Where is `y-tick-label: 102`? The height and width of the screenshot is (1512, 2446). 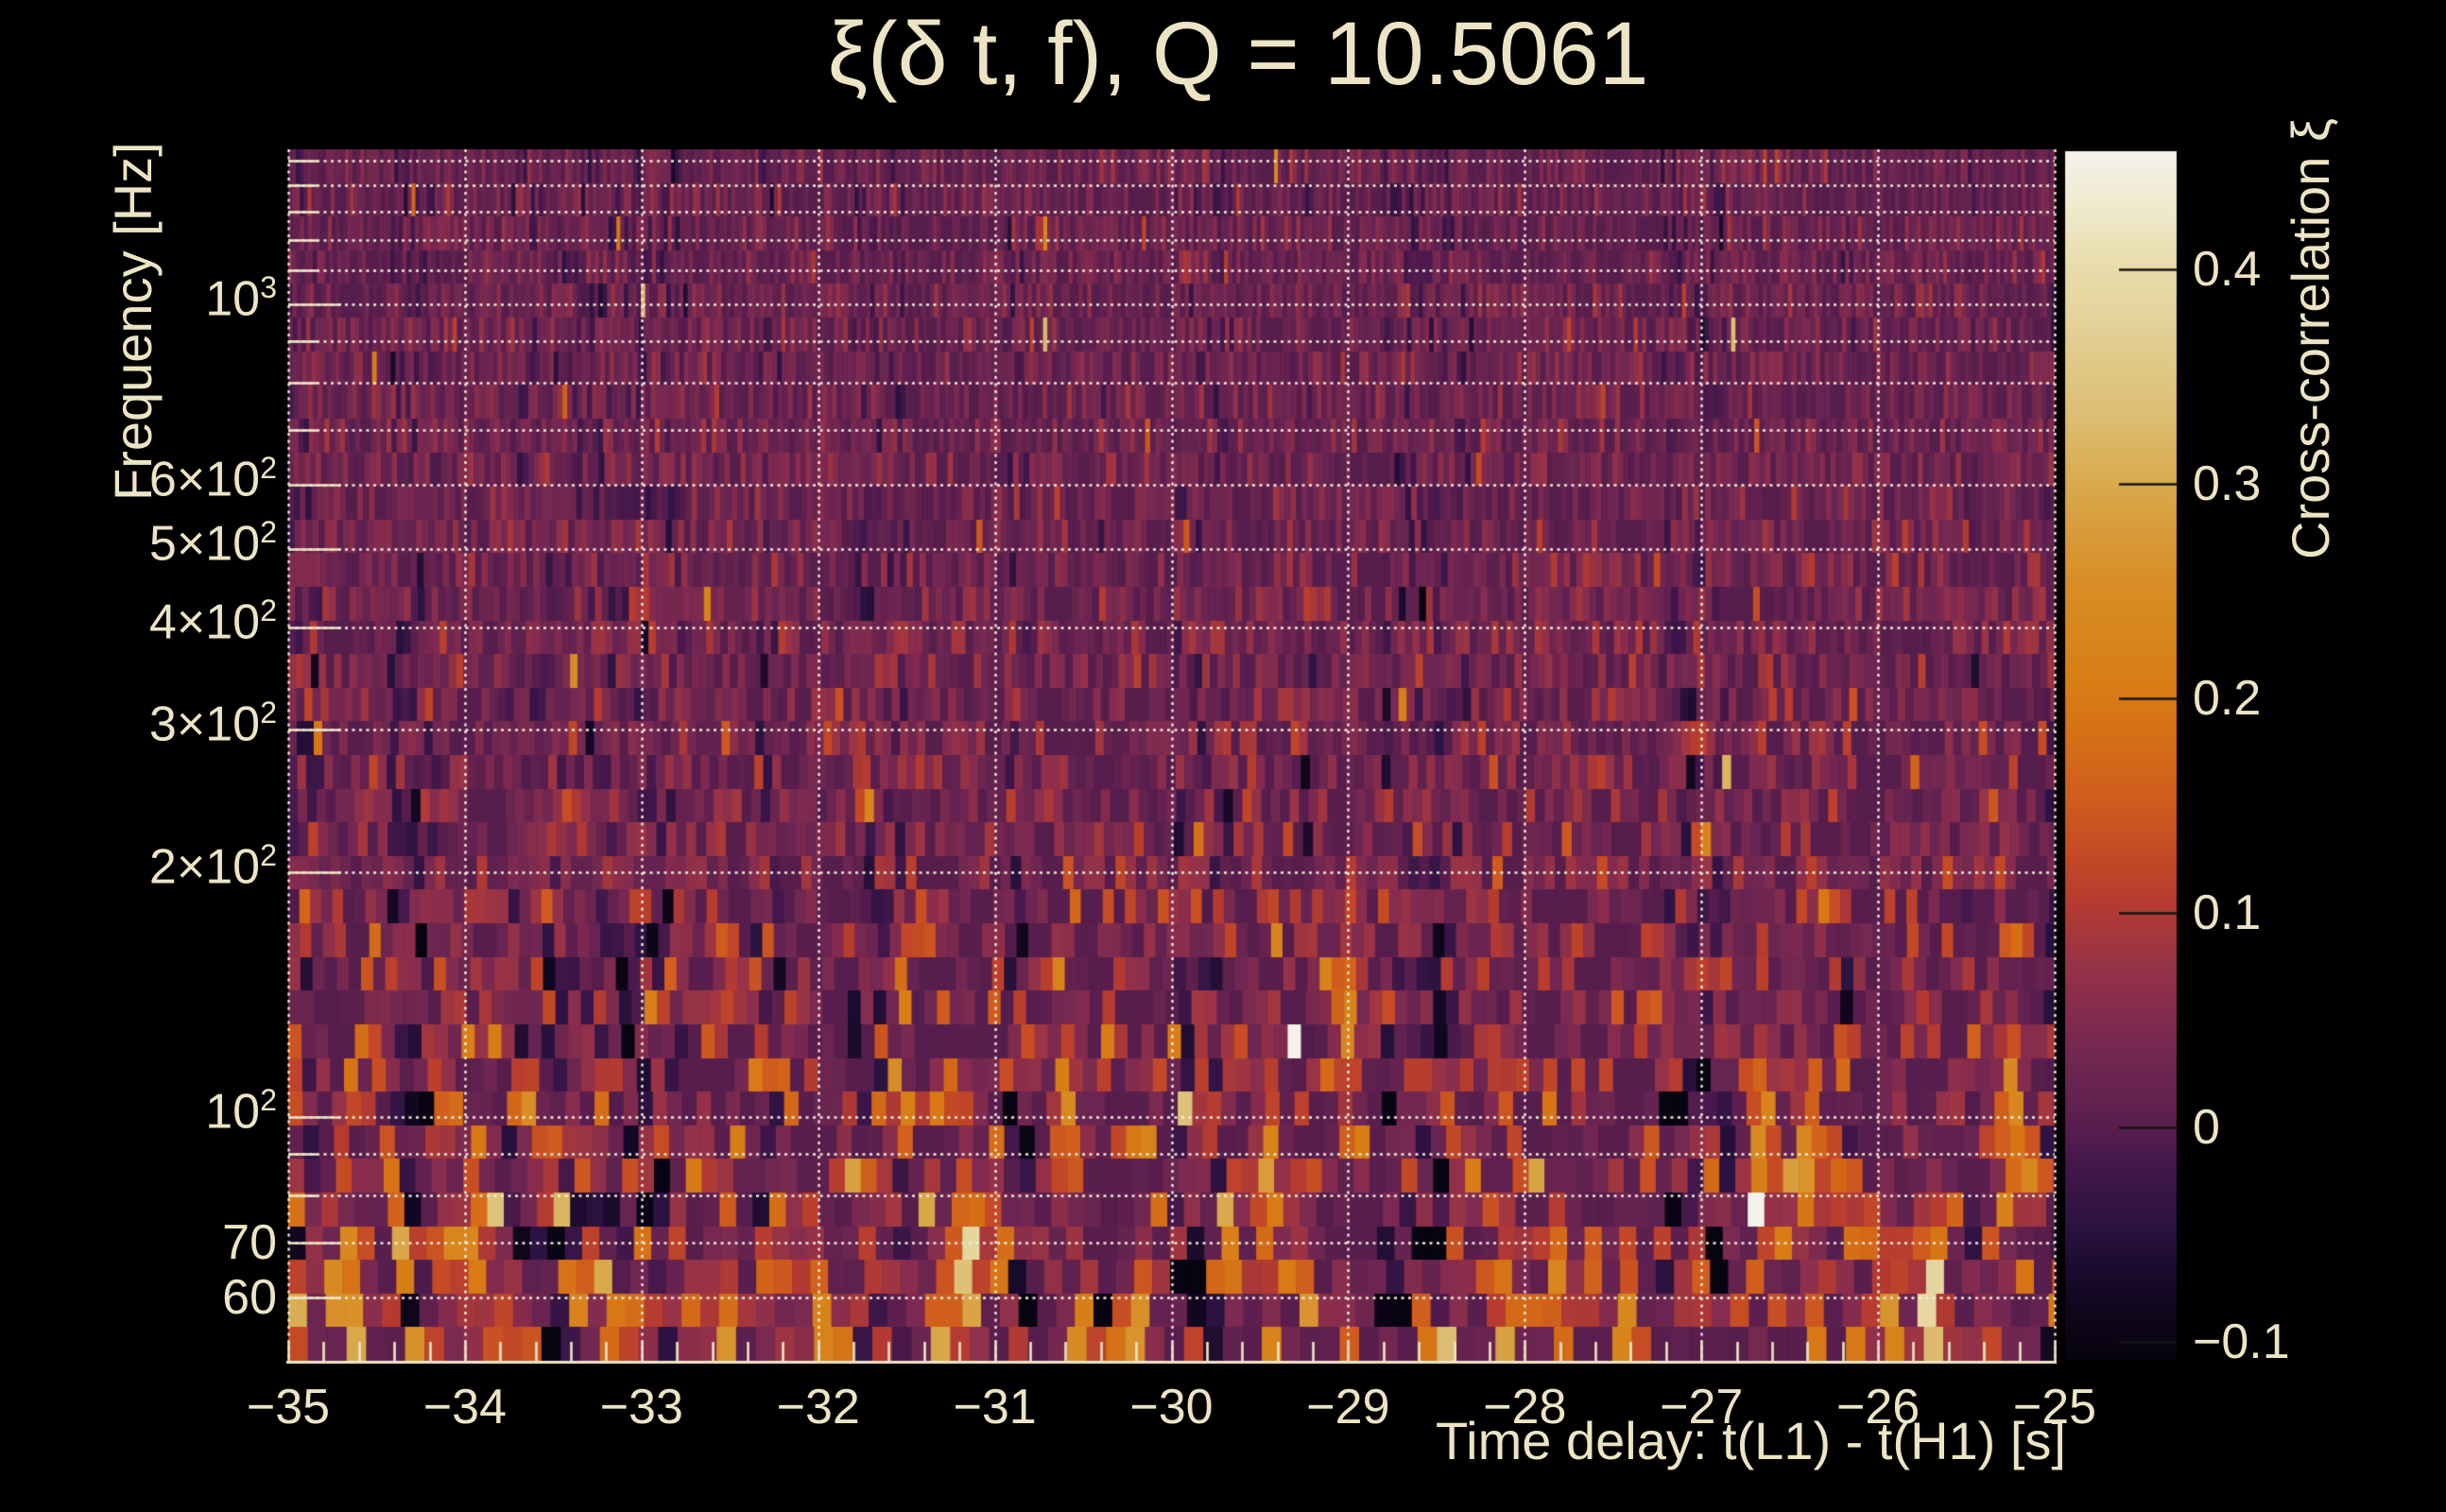
y-tick-label: 102 is located at coordinates (241, 1111).